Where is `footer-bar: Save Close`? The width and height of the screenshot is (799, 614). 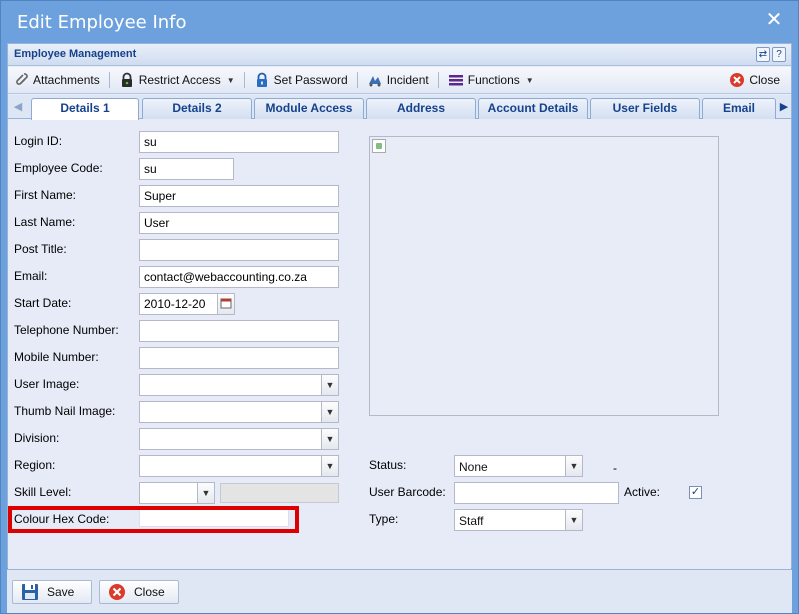 footer-bar: Save Close is located at coordinates (399, 591).